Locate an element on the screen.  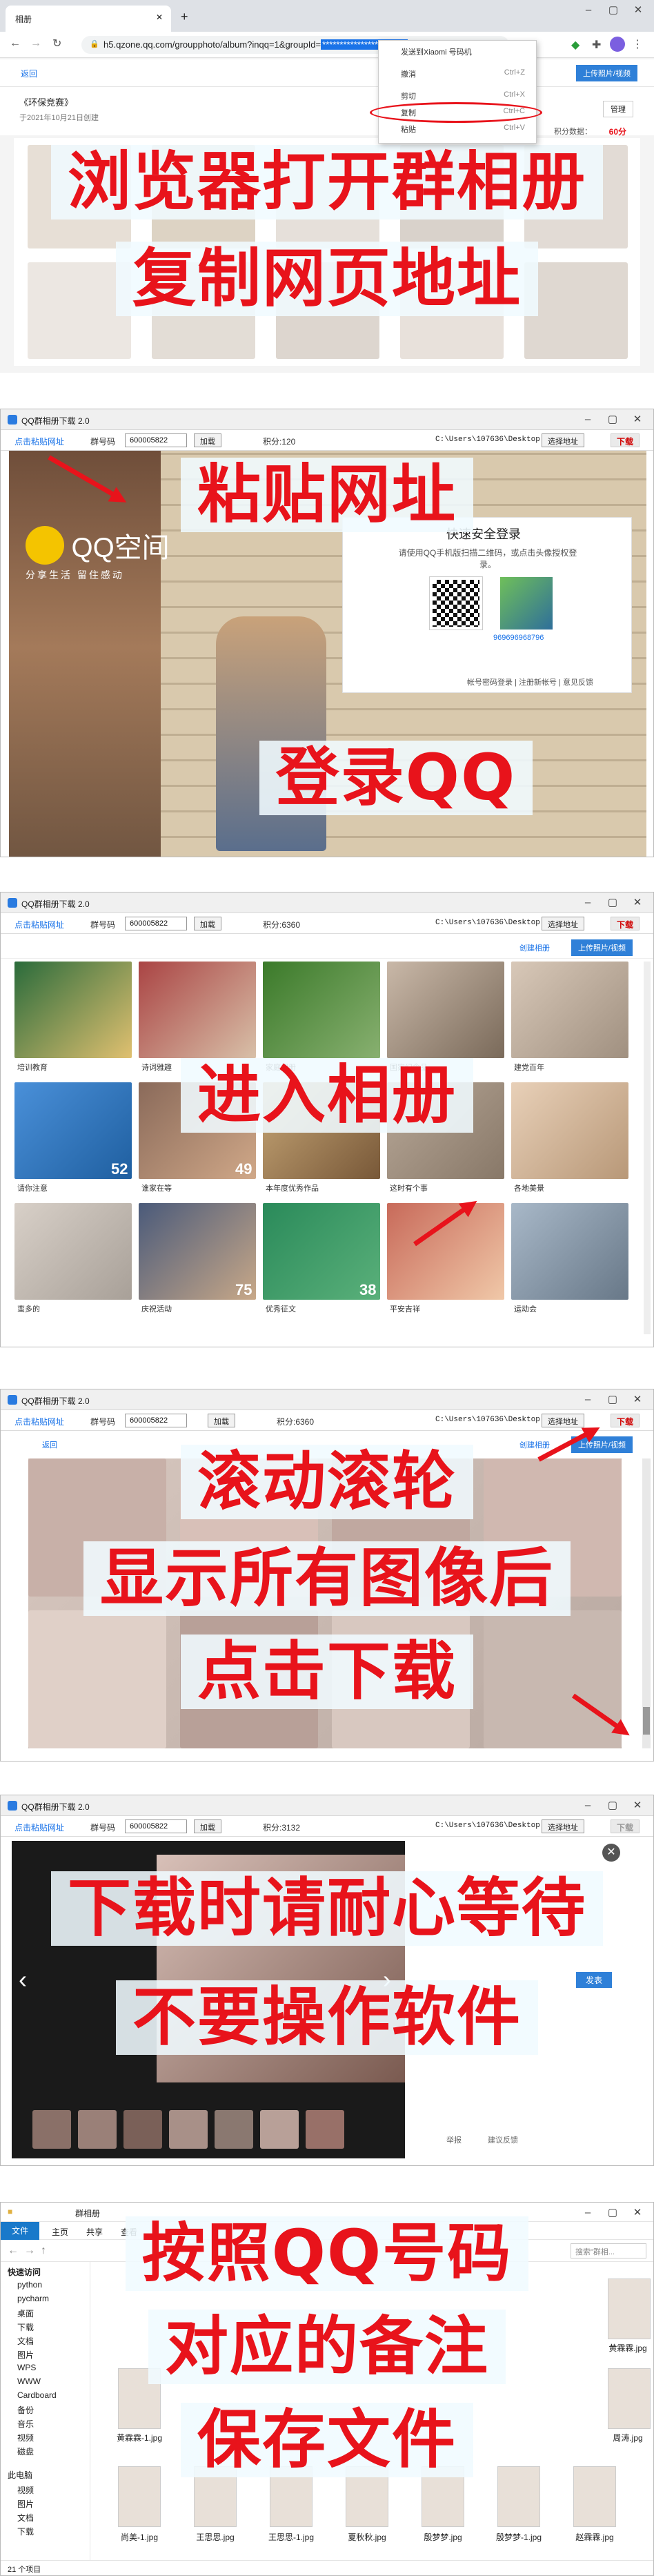
reload-icon: ↻ is located at coordinates (57, 43).